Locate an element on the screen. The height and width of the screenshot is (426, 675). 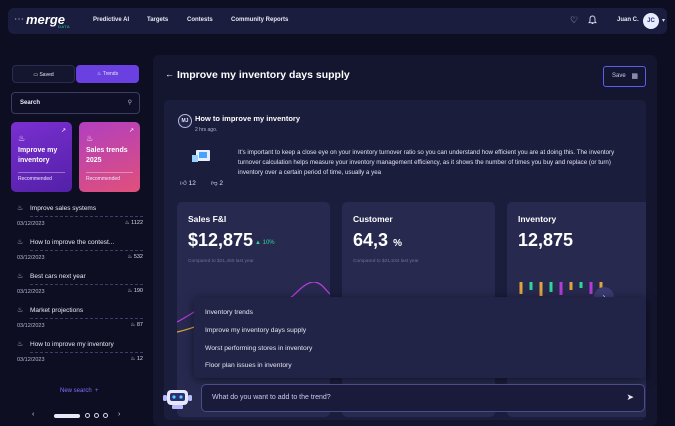
trend-card-sales-trends: ♨ ↗ Sales trends 2025 Recommended is located at coordinates (109, 157).